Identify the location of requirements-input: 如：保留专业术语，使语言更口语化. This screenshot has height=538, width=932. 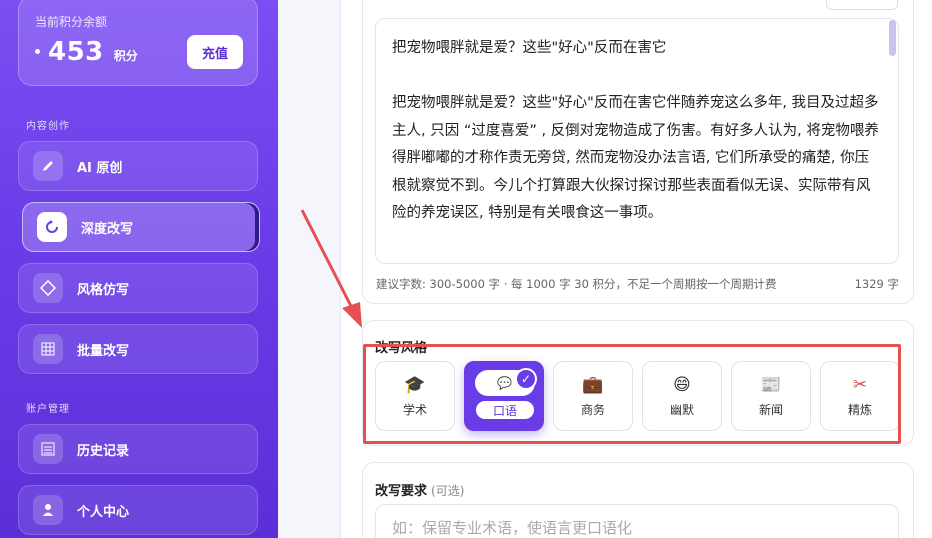
(637, 521).